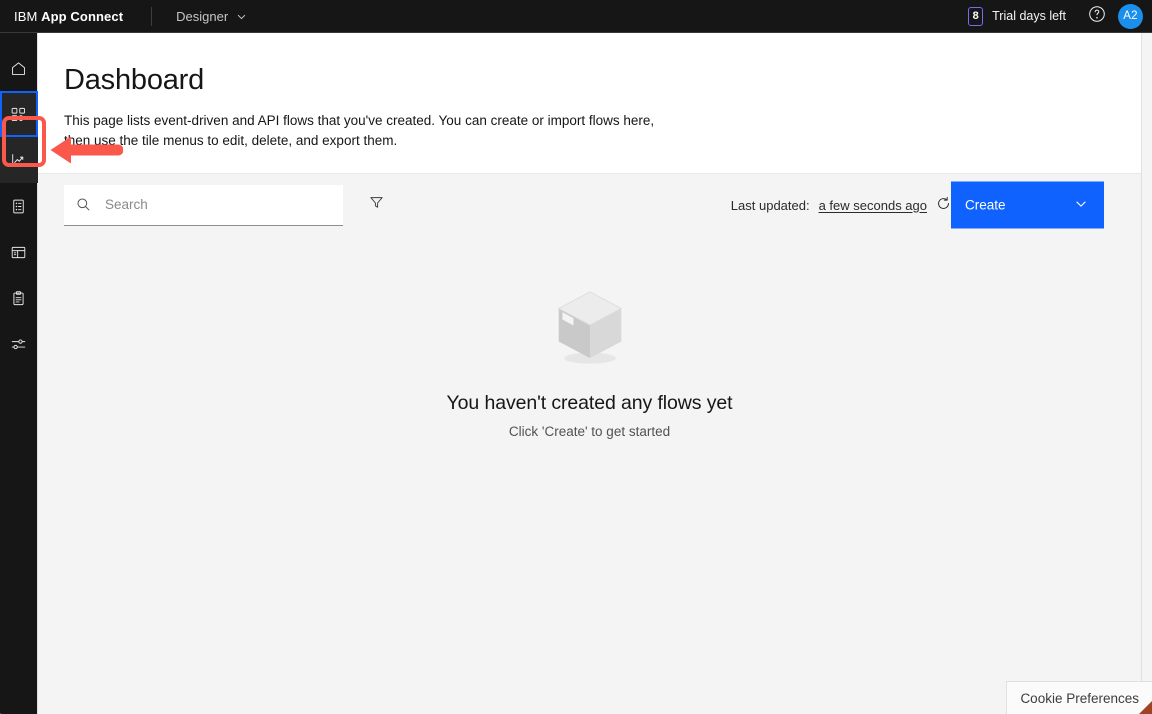  Describe the element at coordinates (26, 16) in the screenshot. I see `brand-ibm: IBM` at that location.